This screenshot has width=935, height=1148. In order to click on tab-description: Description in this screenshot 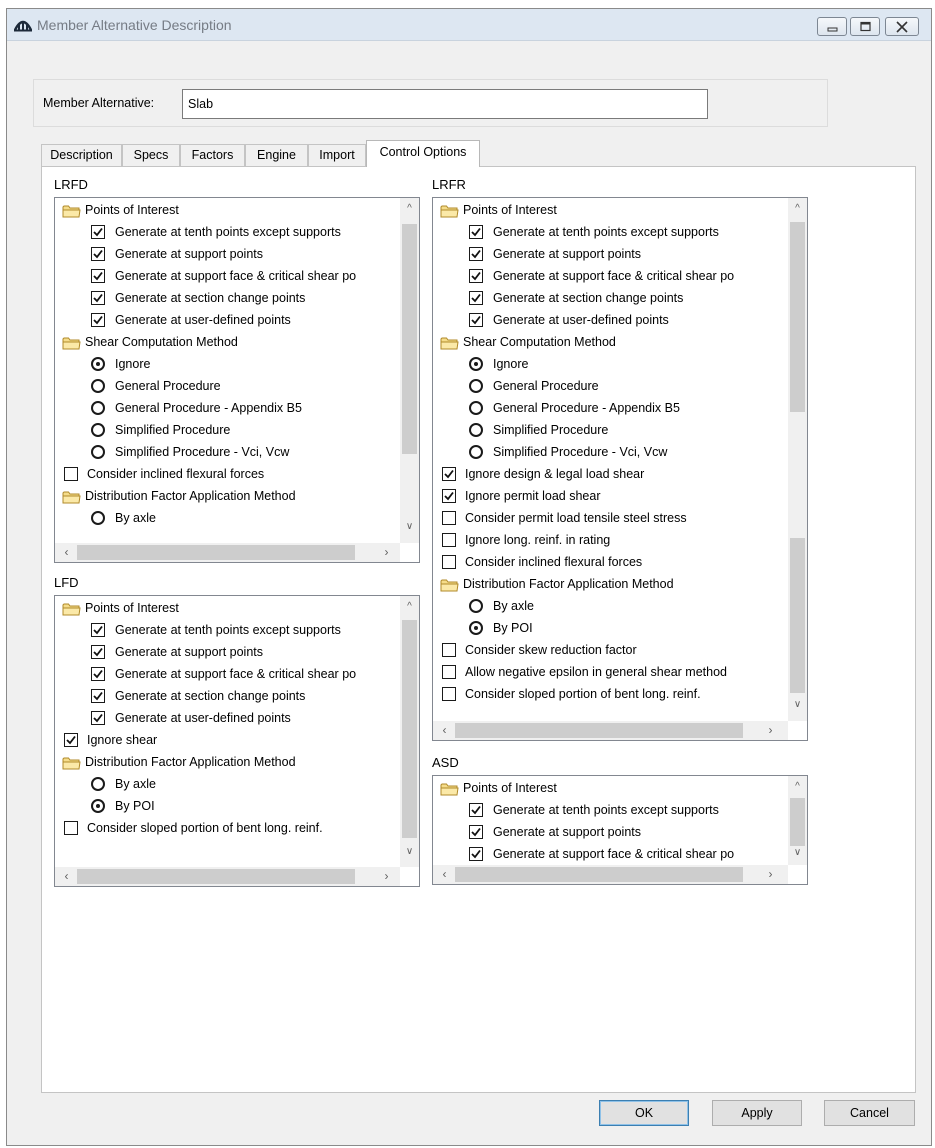, I will do `click(81, 155)`.